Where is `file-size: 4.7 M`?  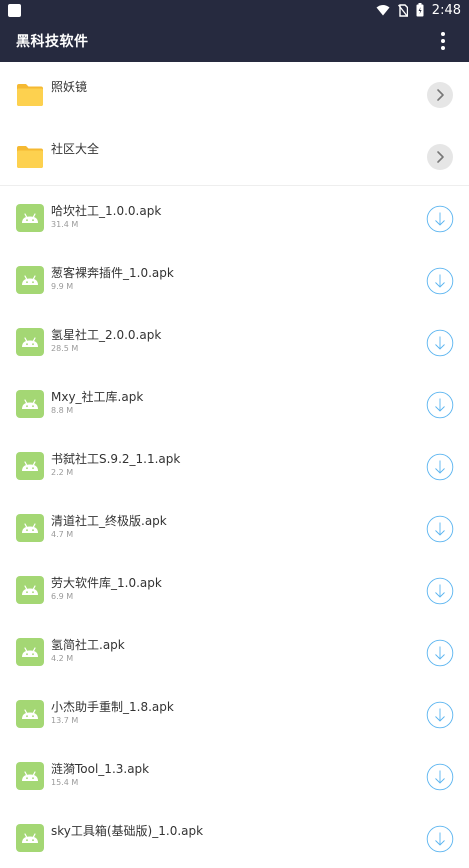 file-size: 4.7 M is located at coordinates (62, 534).